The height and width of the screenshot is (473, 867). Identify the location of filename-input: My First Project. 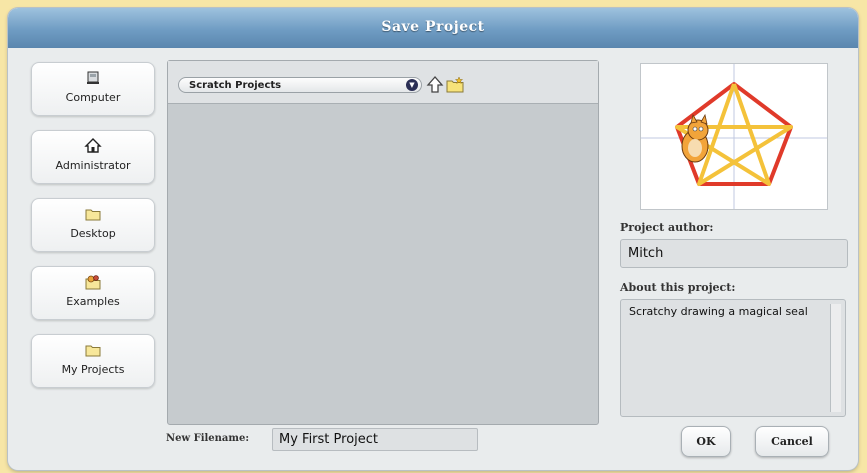
(375, 439).